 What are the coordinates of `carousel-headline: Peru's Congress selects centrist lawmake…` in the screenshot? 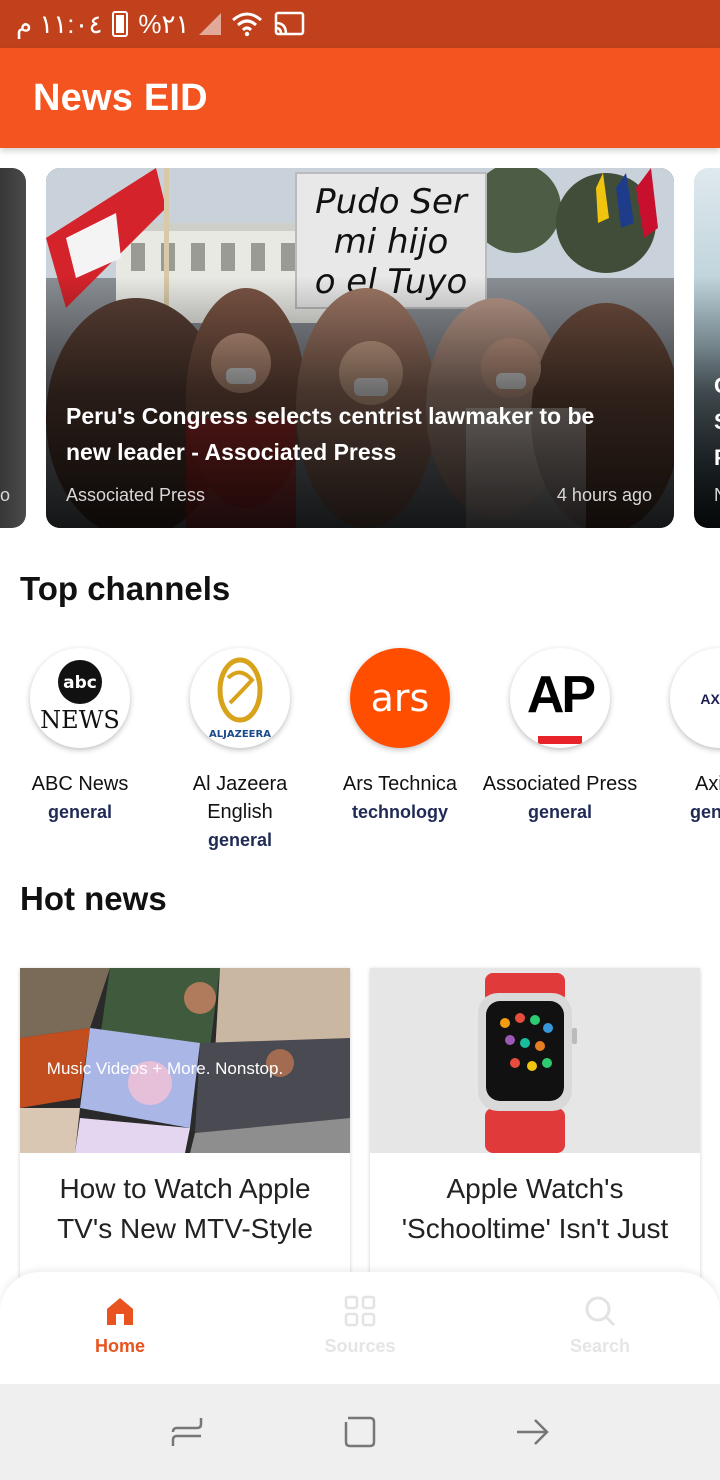 It's located at (330, 434).